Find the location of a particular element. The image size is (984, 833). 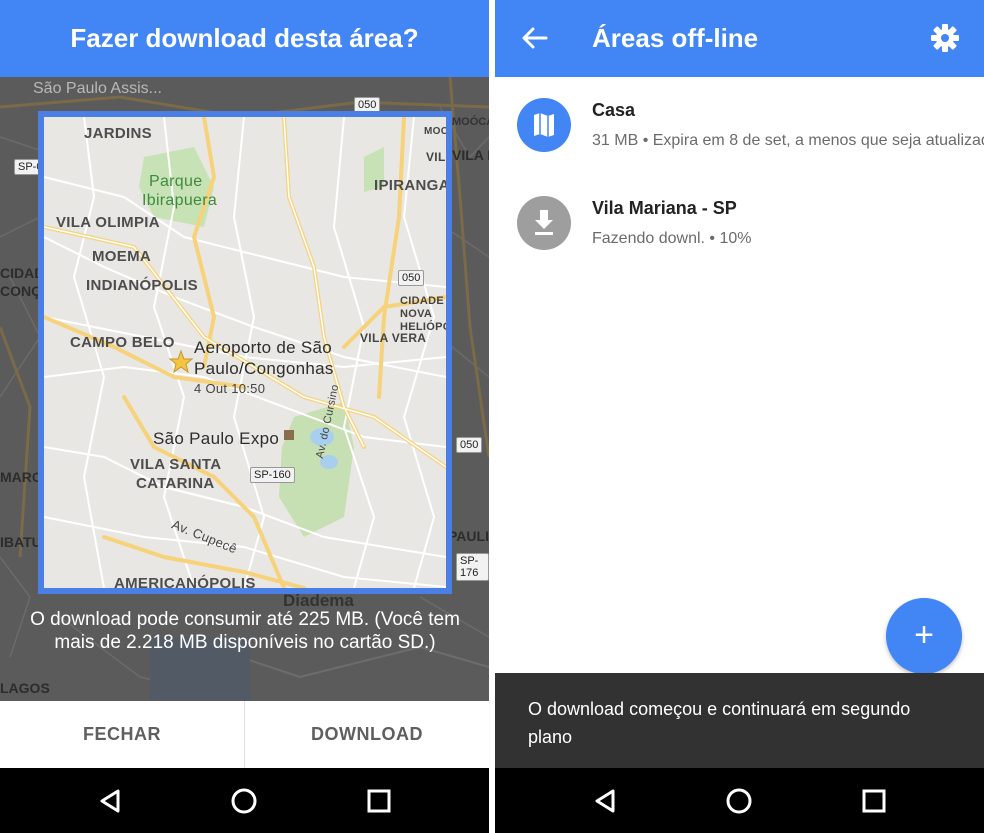

map-label: Parque is located at coordinates (176, 181).